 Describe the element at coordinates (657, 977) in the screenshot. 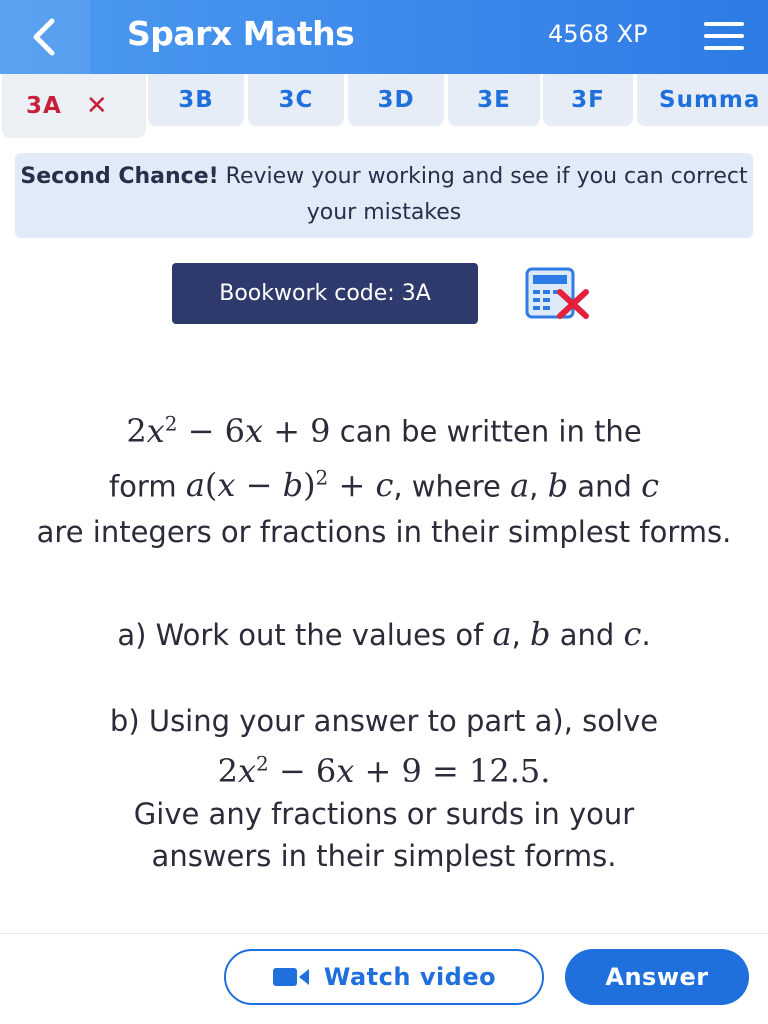

I see `answer-button: Answer` at that location.